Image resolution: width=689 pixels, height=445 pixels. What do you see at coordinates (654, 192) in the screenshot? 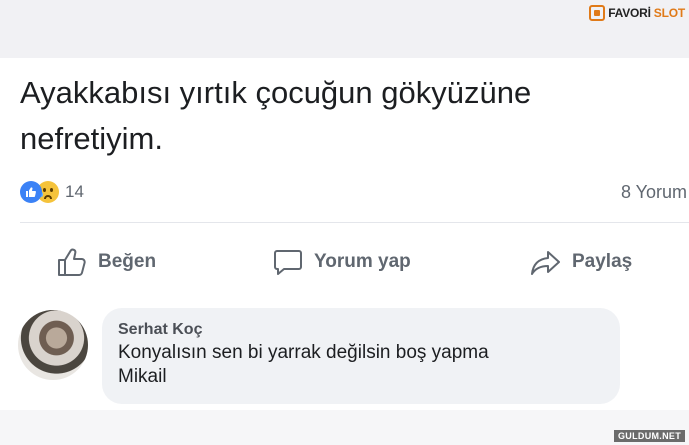
I see `comment-count-link: 8 Yorum` at bounding box center [654, 192].